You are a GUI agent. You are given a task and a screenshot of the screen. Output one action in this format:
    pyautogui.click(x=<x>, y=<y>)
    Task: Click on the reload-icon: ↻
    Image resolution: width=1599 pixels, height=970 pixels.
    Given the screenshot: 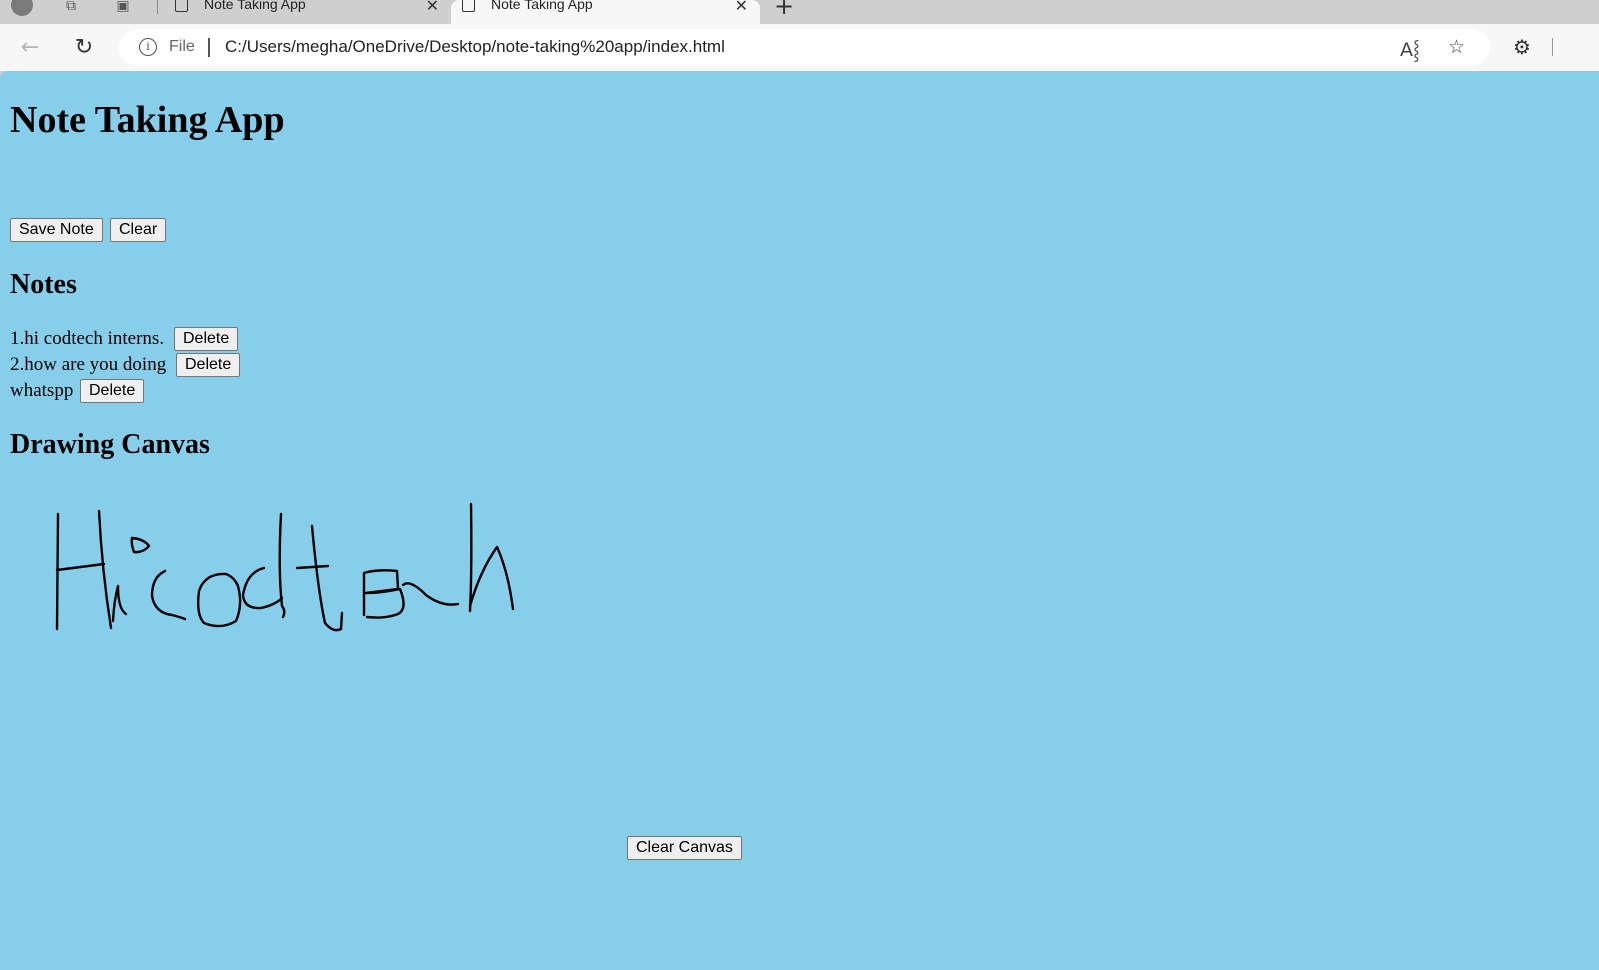 What is the action you would take?
    pyautogui.click(x=84, y=48)
    